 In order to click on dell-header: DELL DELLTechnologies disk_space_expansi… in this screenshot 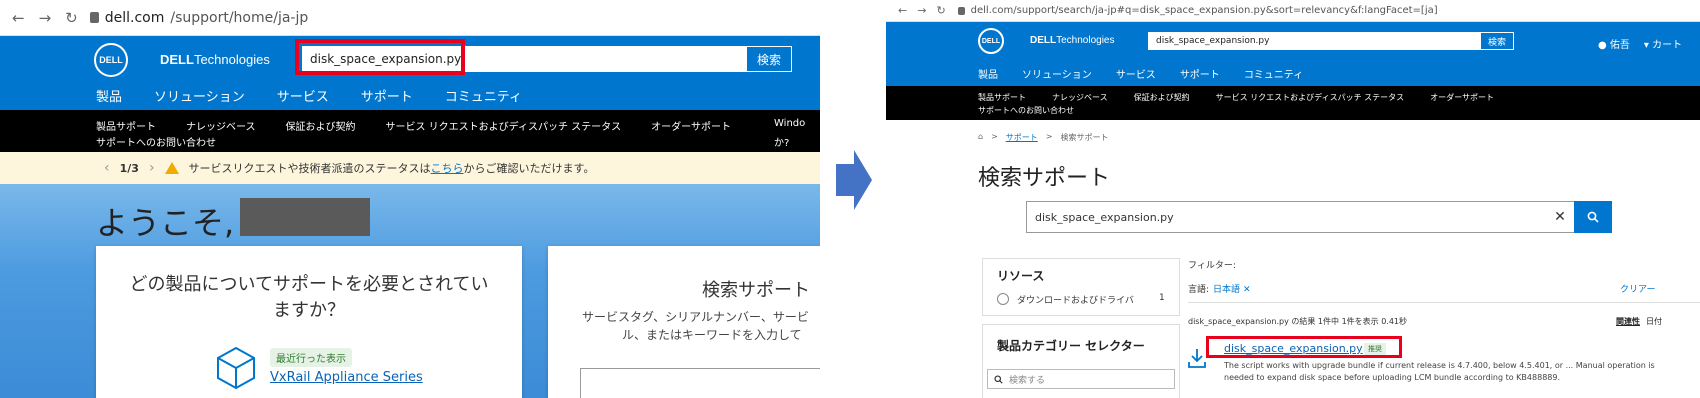, I will do `click(410, 73)`.